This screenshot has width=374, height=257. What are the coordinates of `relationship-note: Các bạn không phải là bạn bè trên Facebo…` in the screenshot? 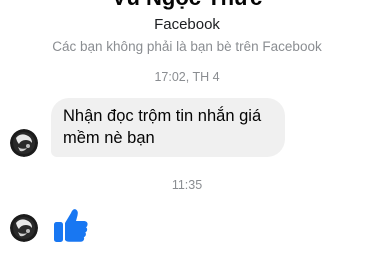 It's located at (187, 46).